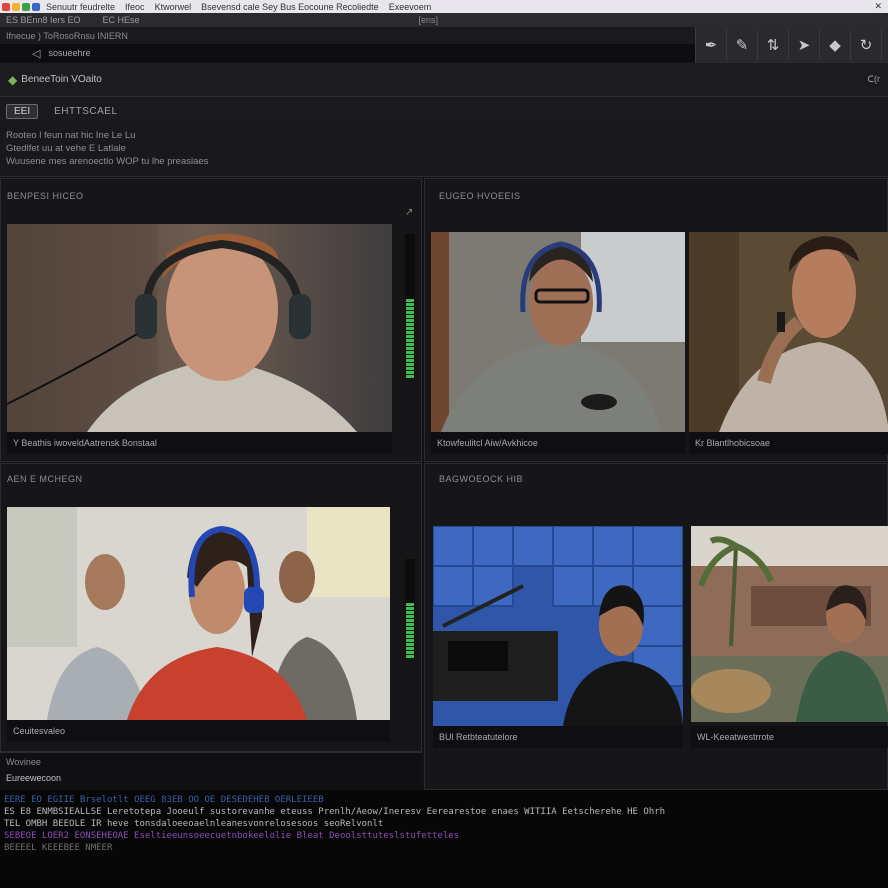  What do you see at coordinates (742, 45) in the screenshot?
I see `pen-icon: ✎` at bounding box center [742, 45].